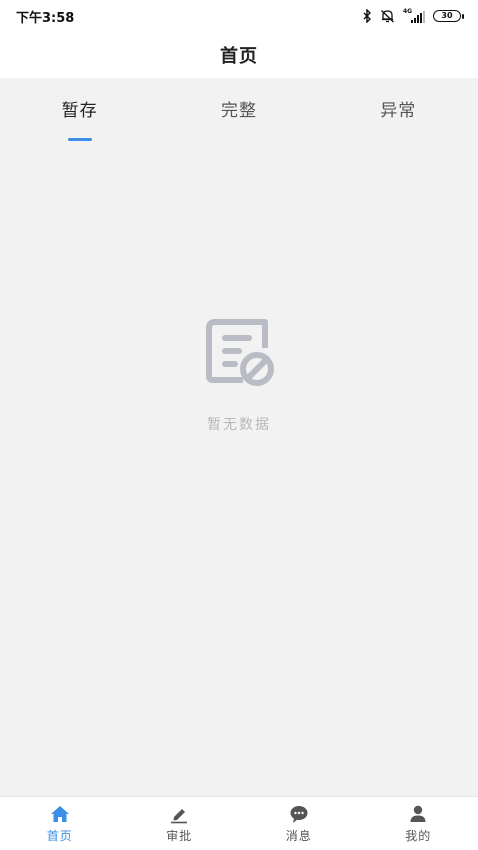  I want to click on tab-label: 异常, so click(398, 110).